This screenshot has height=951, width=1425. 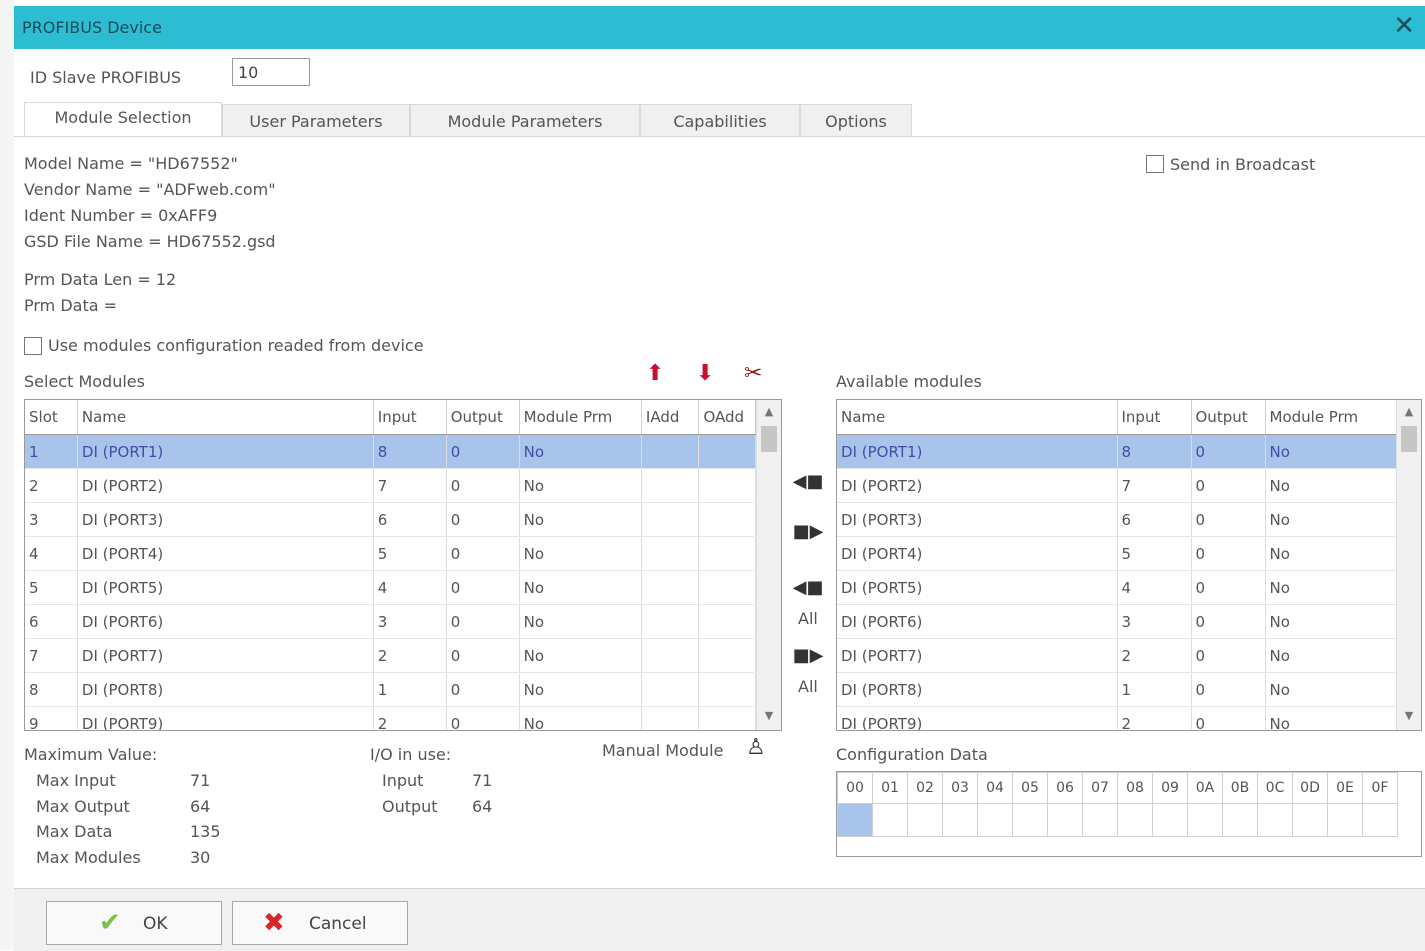 What do you see at coordinates (390, 689) in the screenshot?
I see `table-row: 8 DI (PORT8) 1 0 No` at bounding box center [390, 689].